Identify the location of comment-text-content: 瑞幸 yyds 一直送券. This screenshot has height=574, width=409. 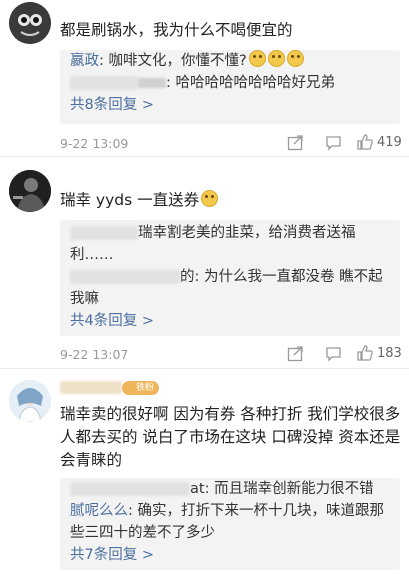
(130, 200).